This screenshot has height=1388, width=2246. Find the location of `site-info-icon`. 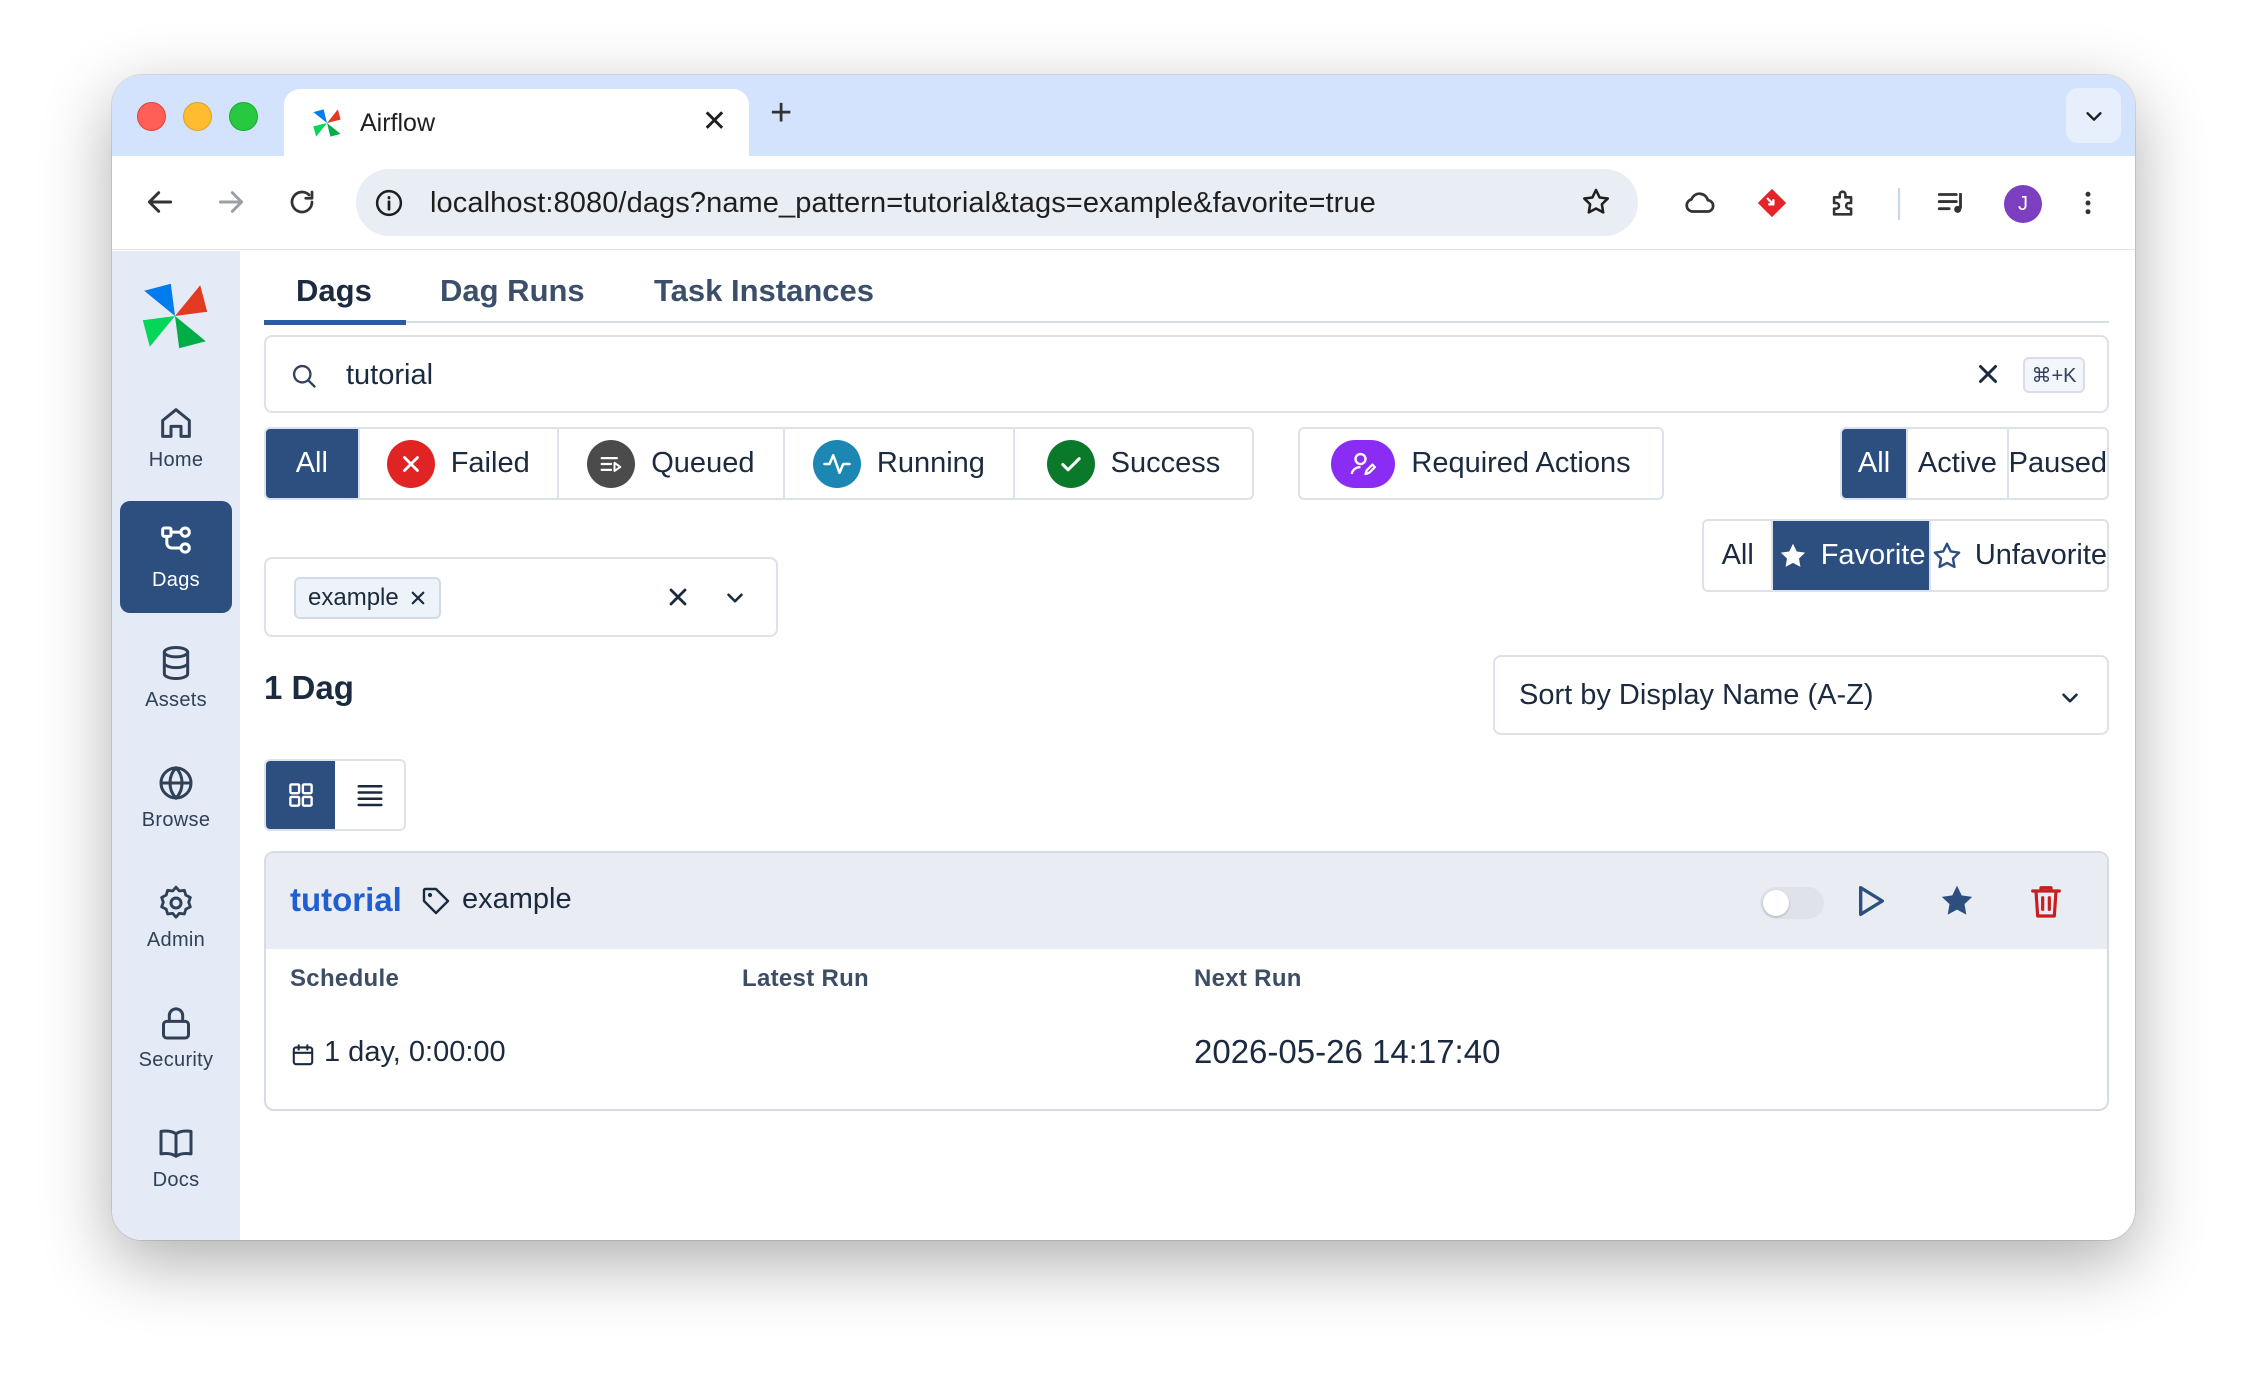

site-info-icon is located at coordinates (389, 203).